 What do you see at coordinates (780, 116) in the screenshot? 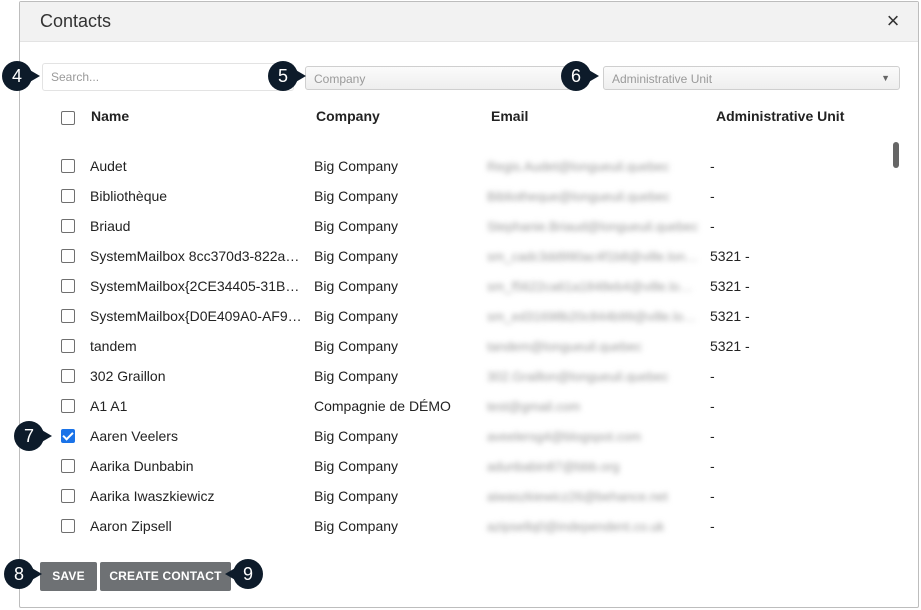
I see `column-header-administrative-unit: Administrative Unit` at bounding box center [780, 116].